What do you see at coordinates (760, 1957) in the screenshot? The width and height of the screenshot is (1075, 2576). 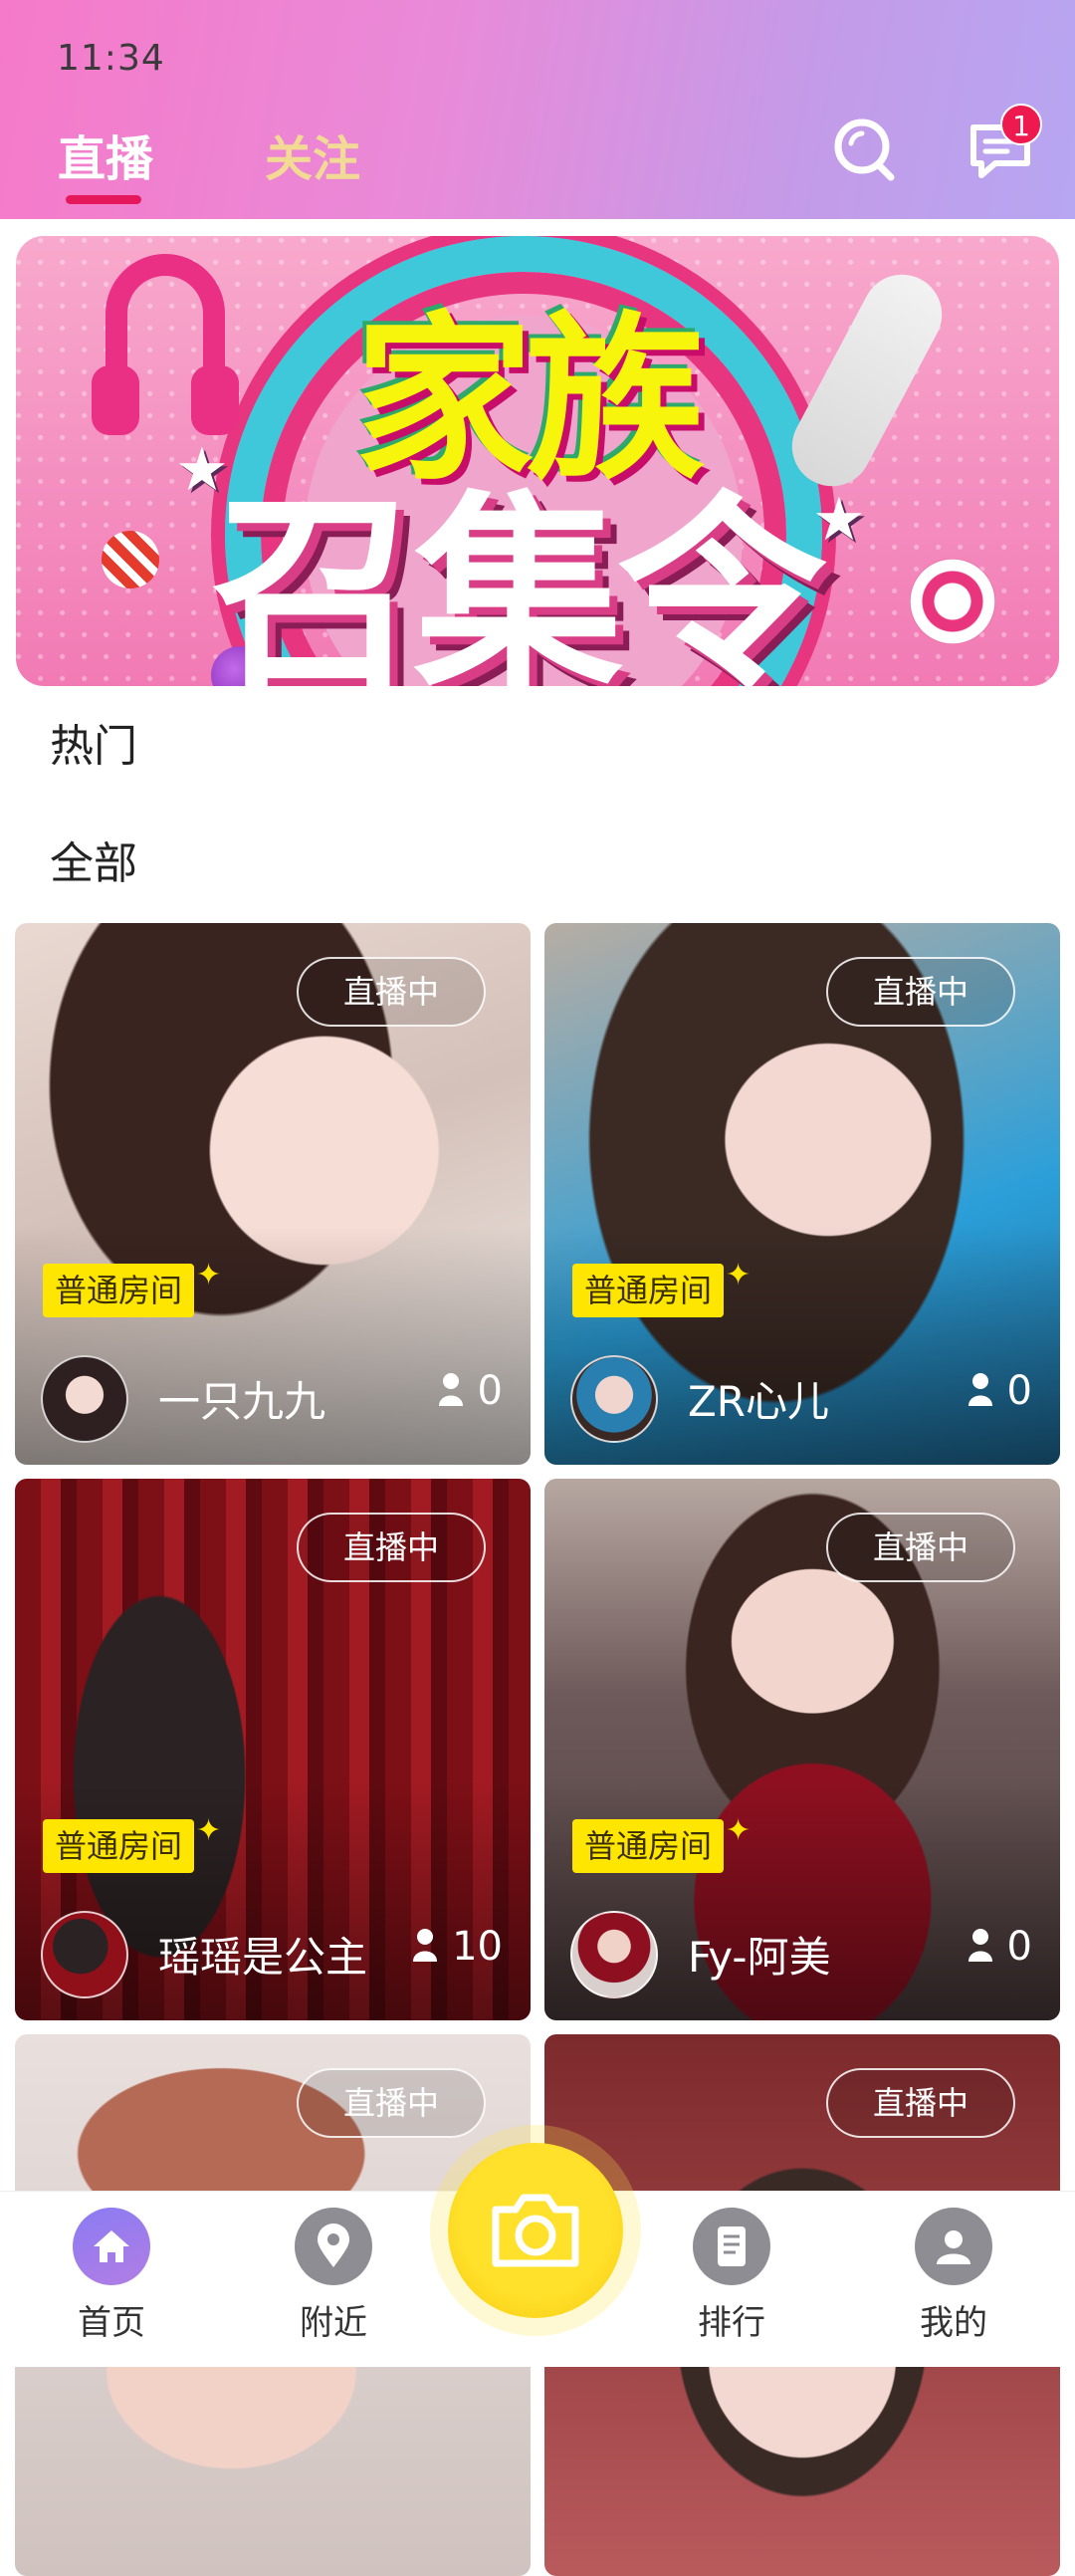 I see `host-name: Fy-阿美` at bounding box center [760, 1957].